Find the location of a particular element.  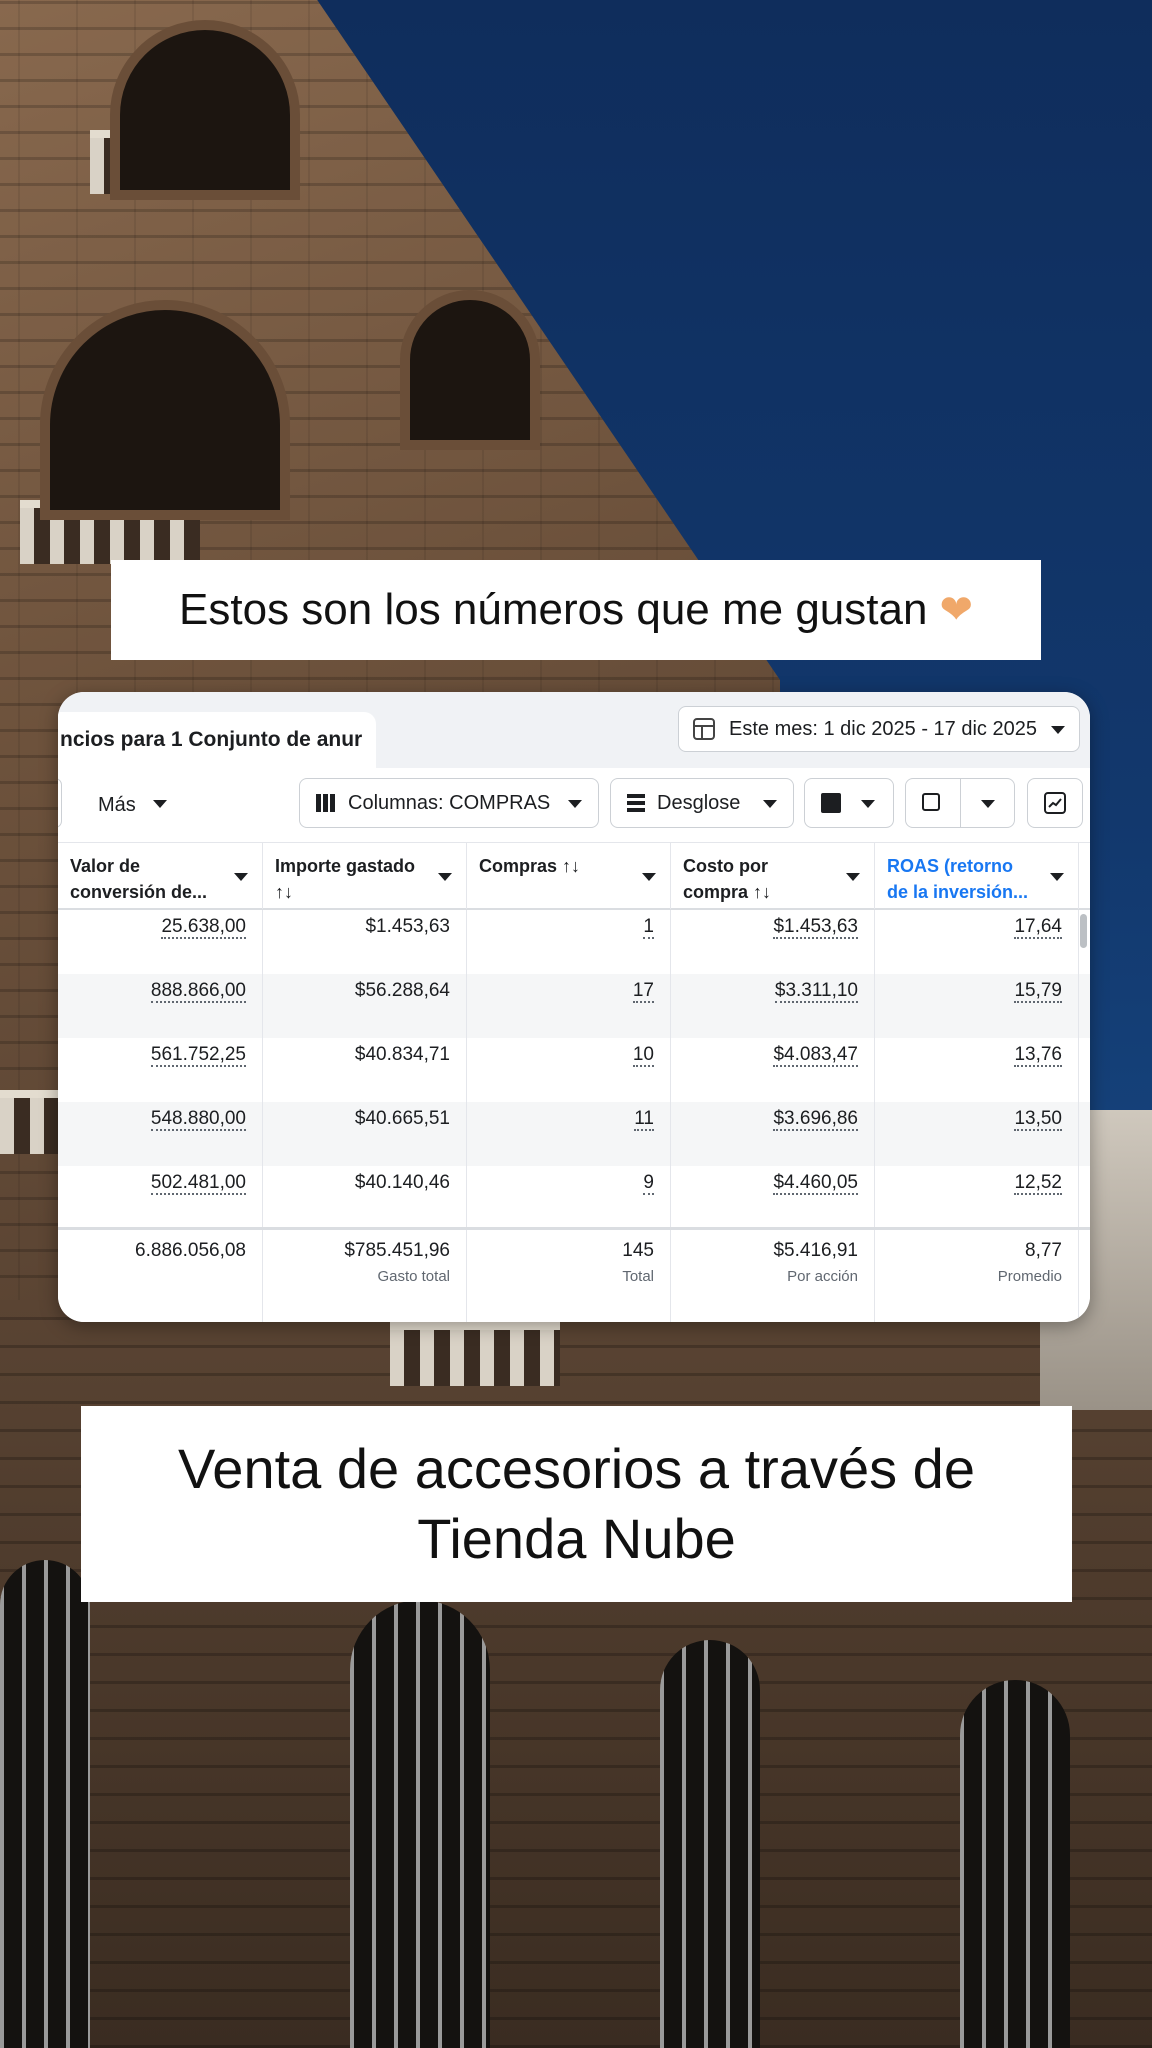

divider is located at coordinates (960, 803).